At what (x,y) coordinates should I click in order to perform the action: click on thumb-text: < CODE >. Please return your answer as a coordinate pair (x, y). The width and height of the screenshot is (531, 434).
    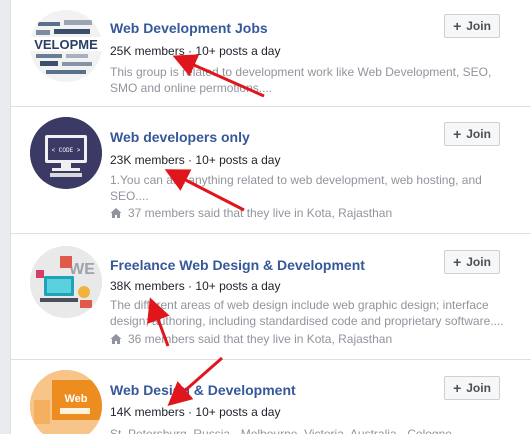
    Looking at the image, I should click on (66, 150).